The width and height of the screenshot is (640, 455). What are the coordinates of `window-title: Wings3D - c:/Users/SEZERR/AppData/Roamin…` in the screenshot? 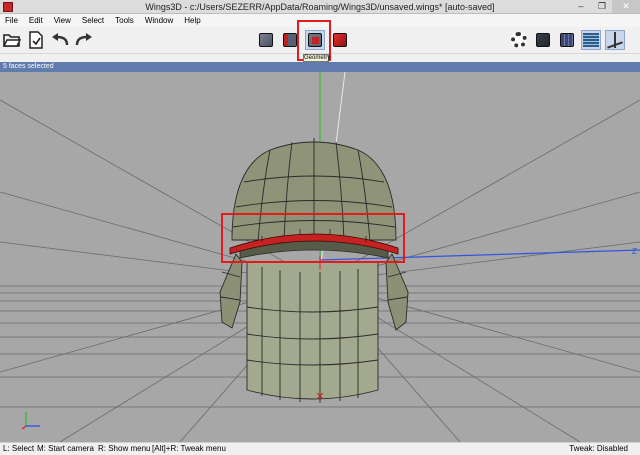 It's located at (320, 7).